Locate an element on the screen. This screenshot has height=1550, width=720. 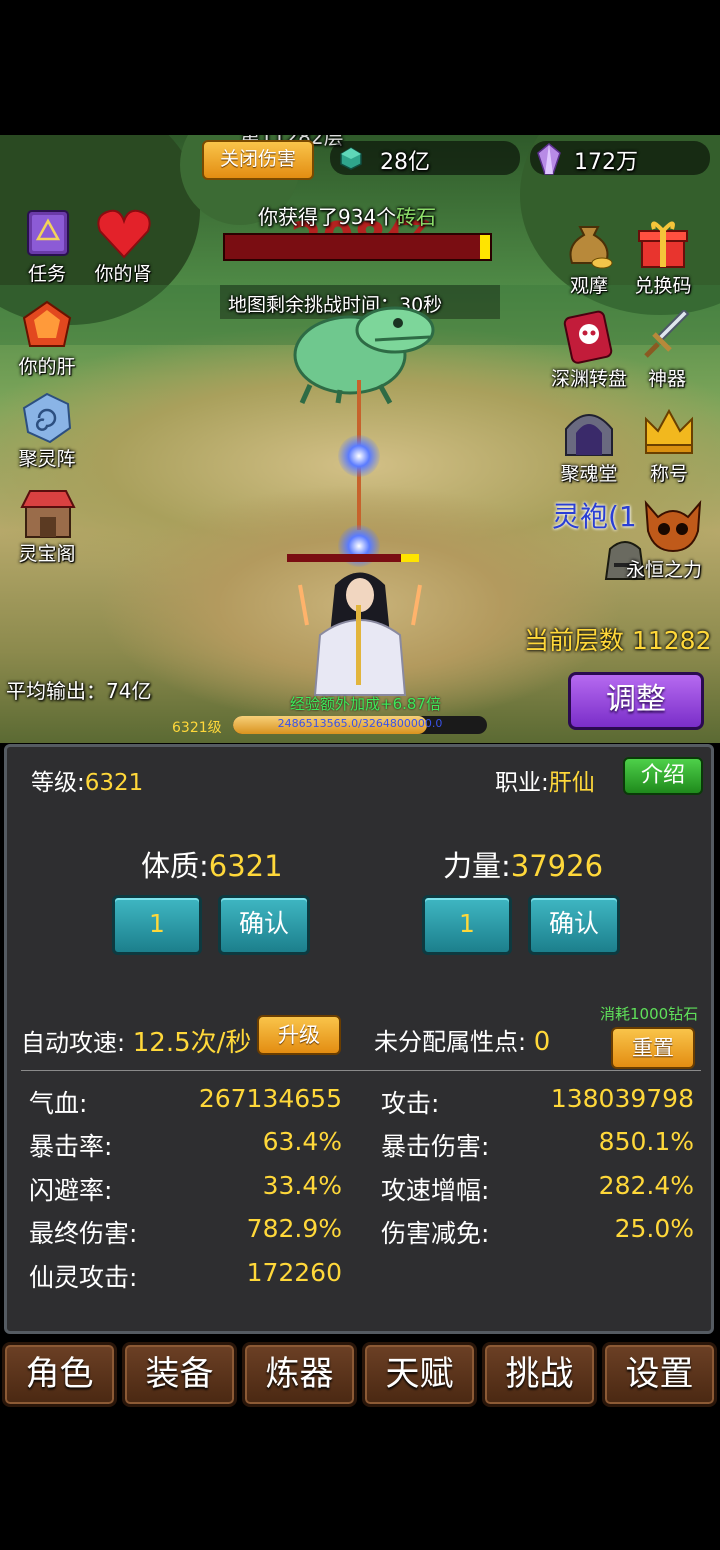
strength-value: 37926 is located at coordinates (557, 866).